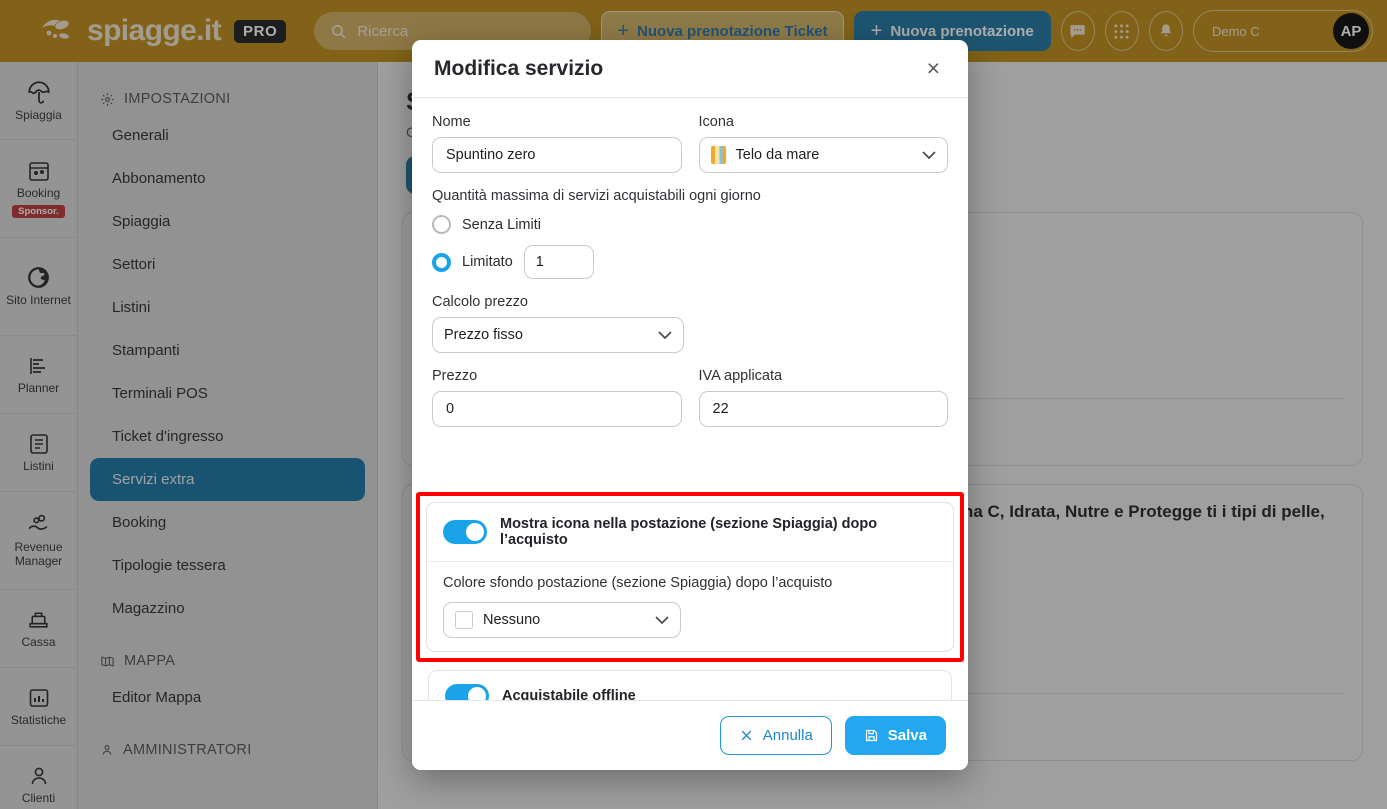  What do you see at coordinates (512, 620) in the screenshot?
I see `colore-value: Nessuno` at bounding box center [512, 620].